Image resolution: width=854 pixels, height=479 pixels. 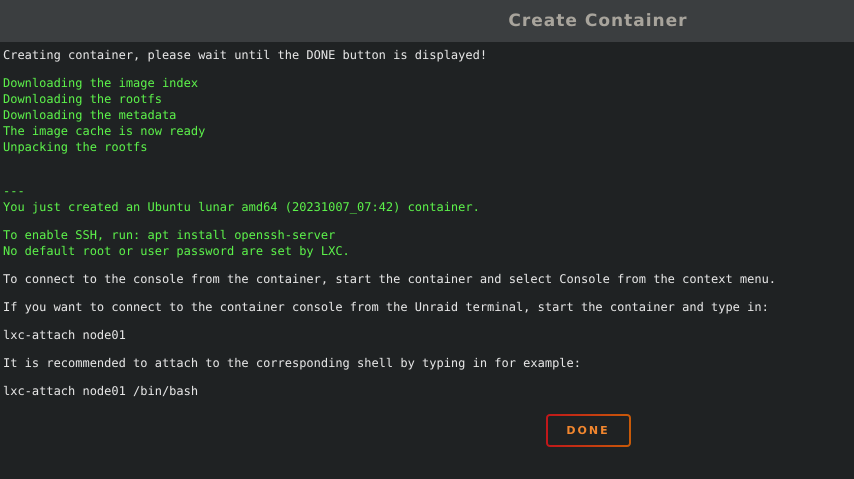 What do you see at coordinates (101, 391) in the screenshot?
I see `log-line: lxc-attach node01 /bin/bash` at bounding box center [101, 391].